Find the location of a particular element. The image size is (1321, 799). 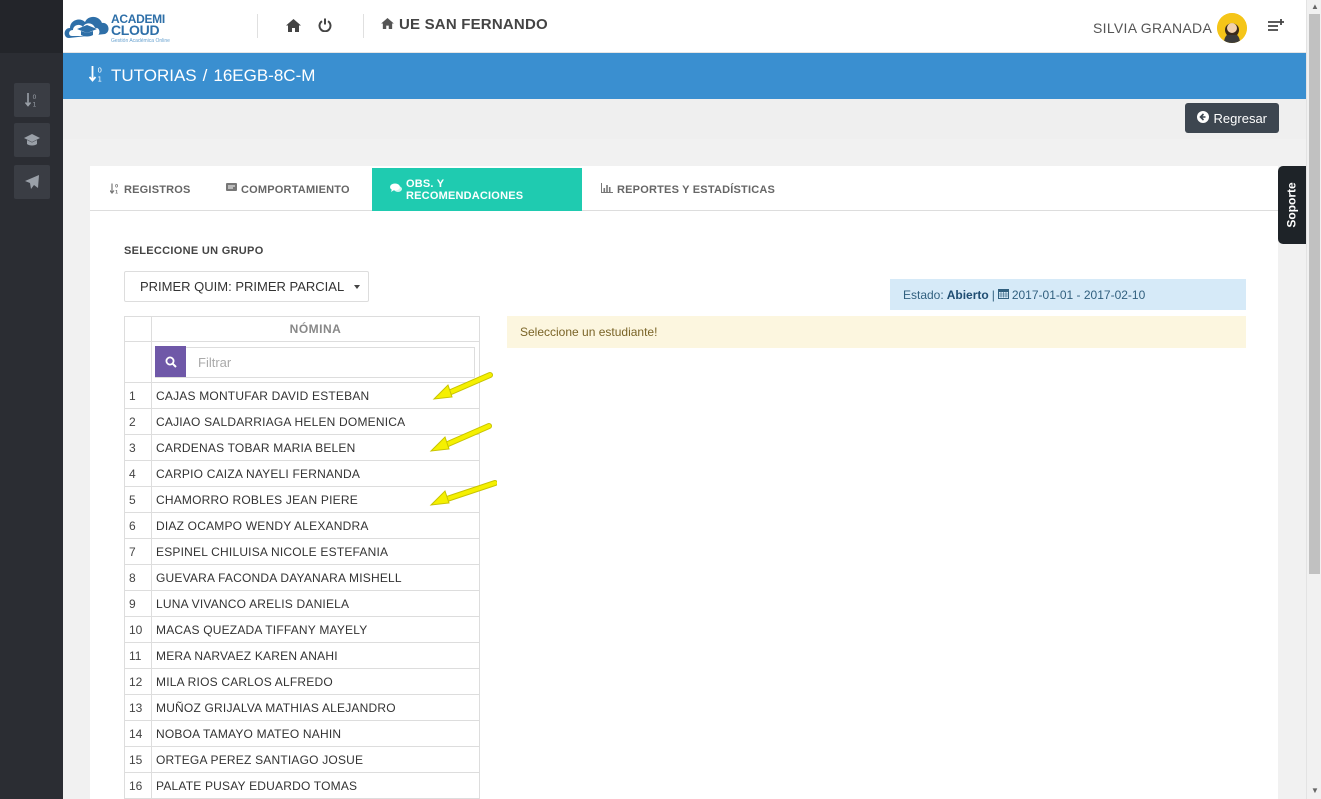

tab-obs-recomendaciones: OBS. Y RECOMENDACIONES is located at coordinates (477, 189).